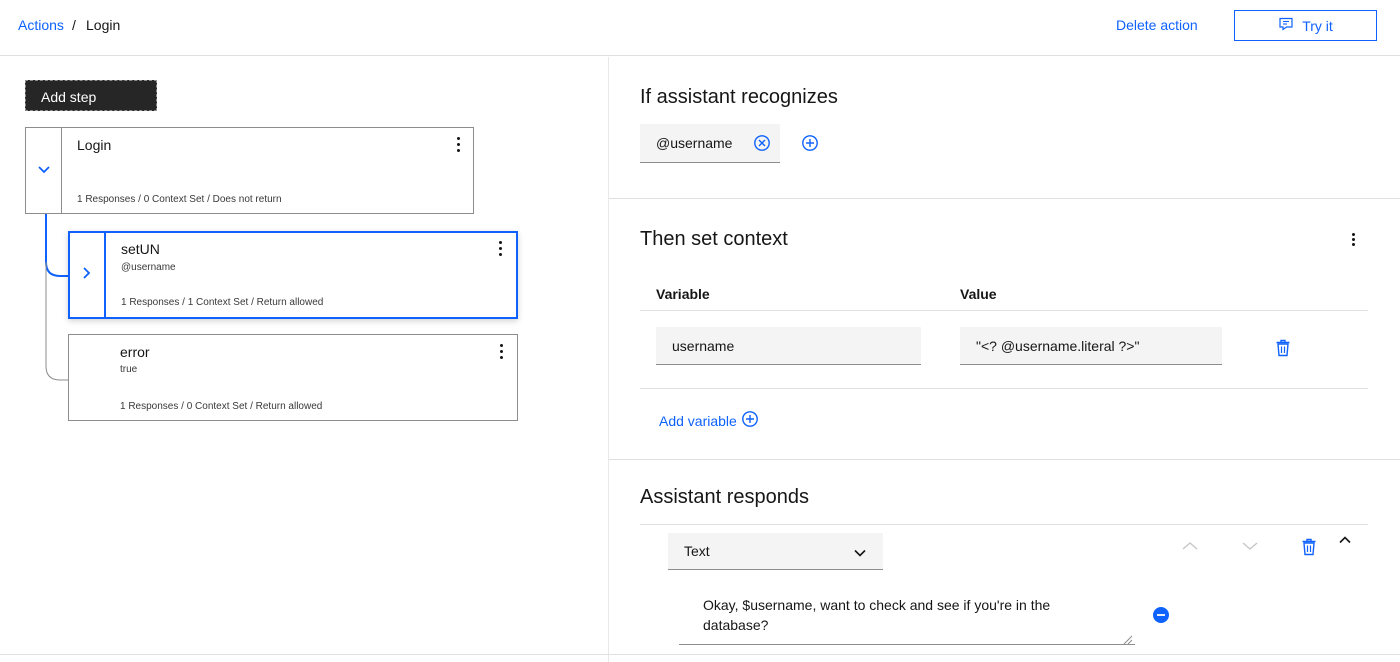 This screenshot has height=662, width=1400. I want to click on remove-condition-icon, so click(762, 143).